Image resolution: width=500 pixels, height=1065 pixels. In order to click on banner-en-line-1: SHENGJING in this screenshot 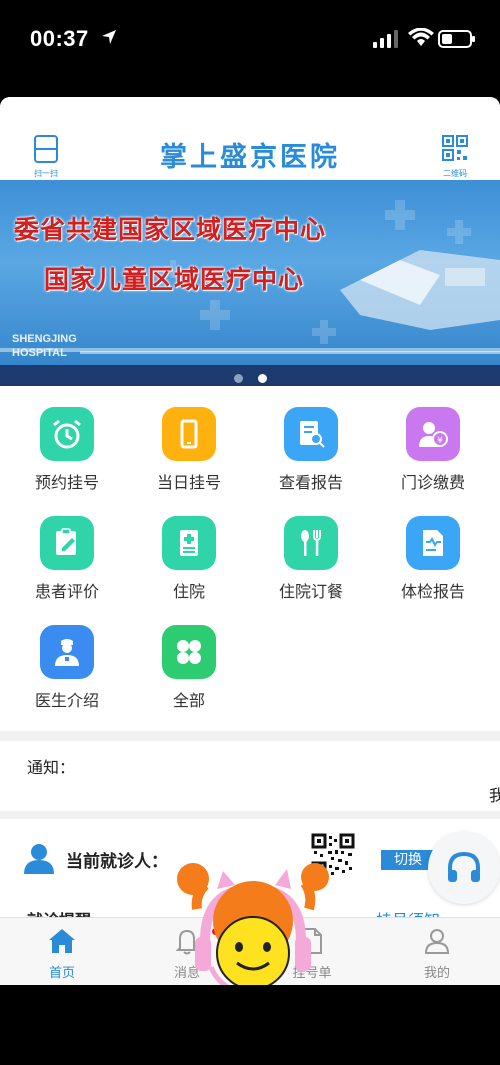, I will do `click(44, 339)`.